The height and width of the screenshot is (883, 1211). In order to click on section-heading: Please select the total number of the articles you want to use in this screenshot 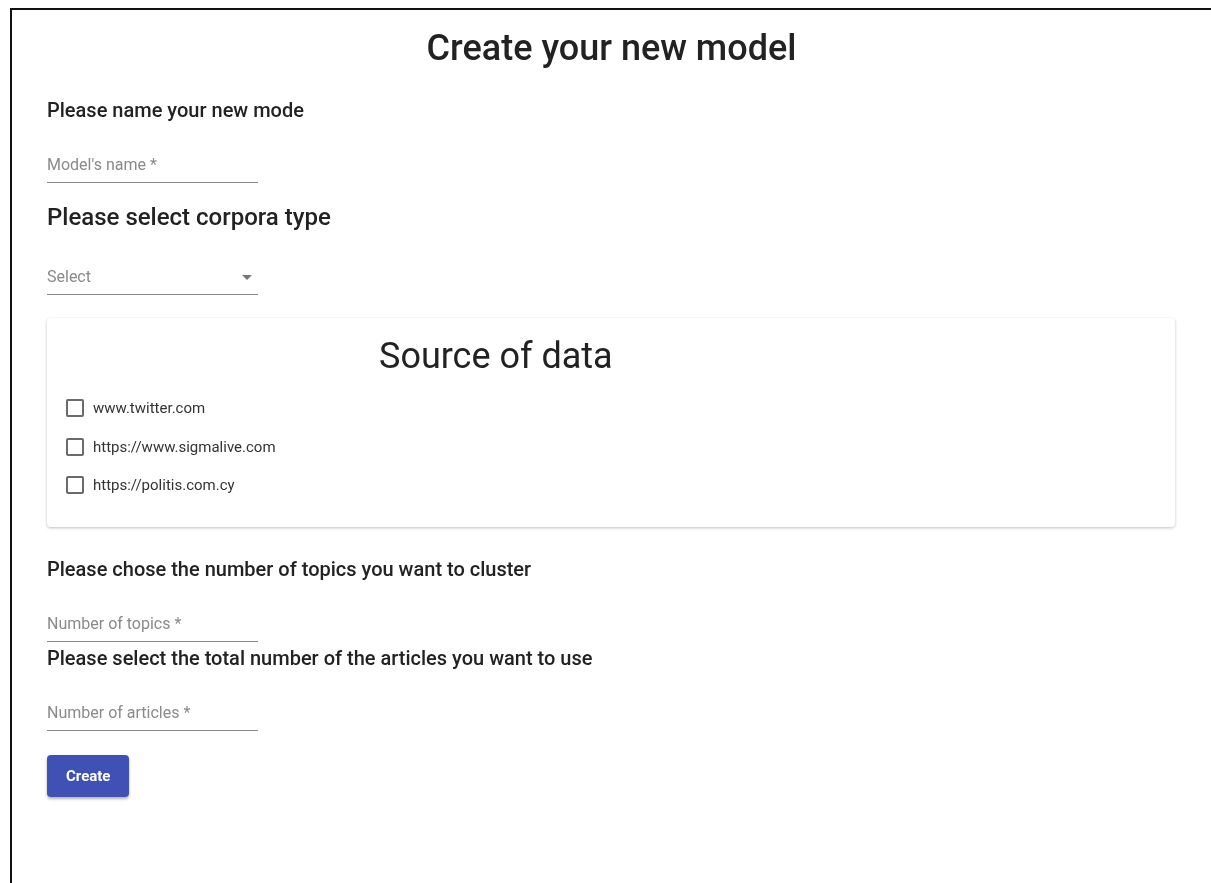, I will do `click(320, 657)`.